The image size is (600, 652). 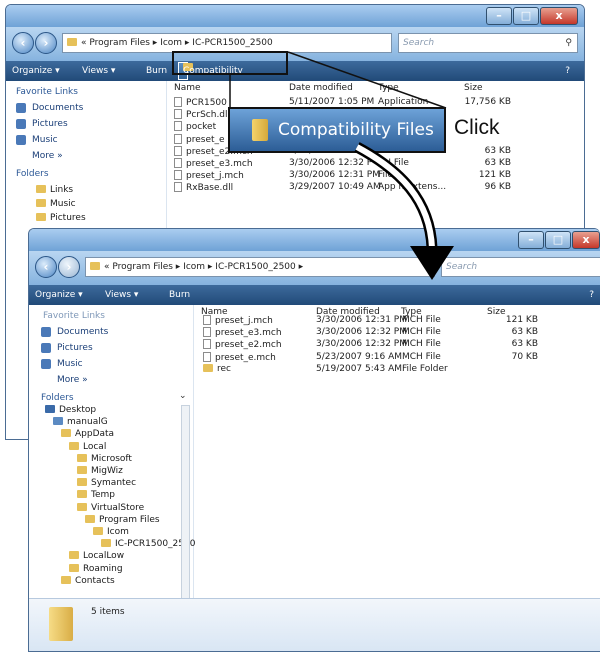 I want to click on search-placeholder: Search, so click(x=419, y=43).